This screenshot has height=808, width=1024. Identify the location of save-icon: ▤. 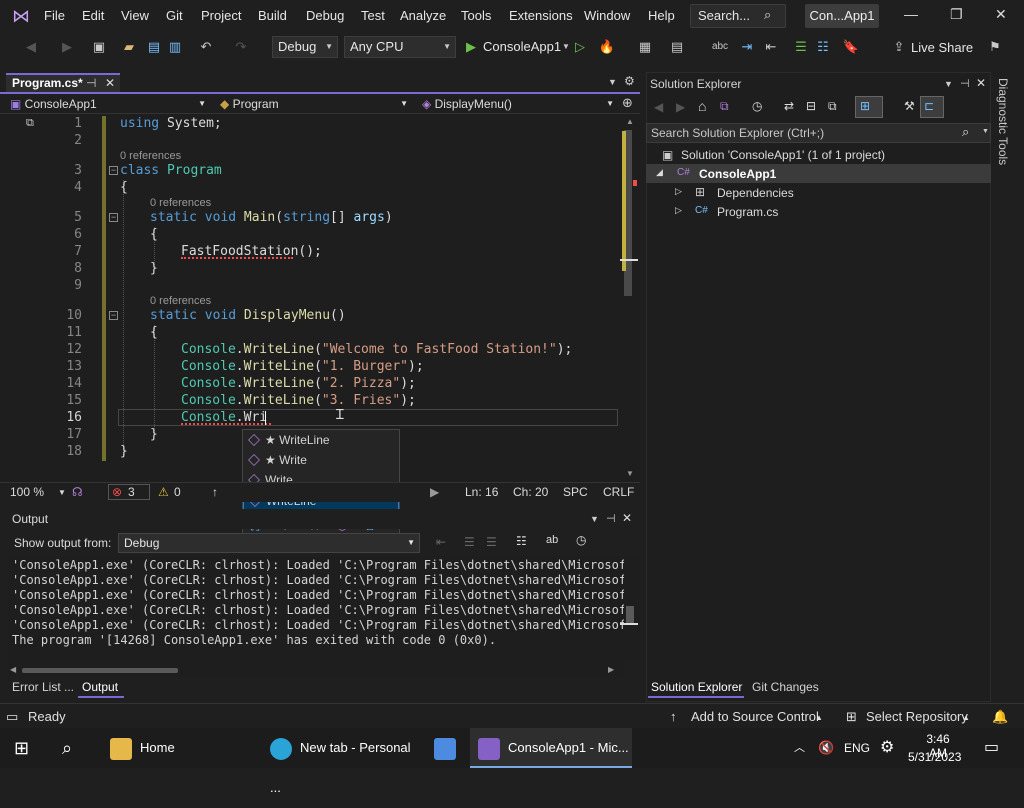
(154, 47).